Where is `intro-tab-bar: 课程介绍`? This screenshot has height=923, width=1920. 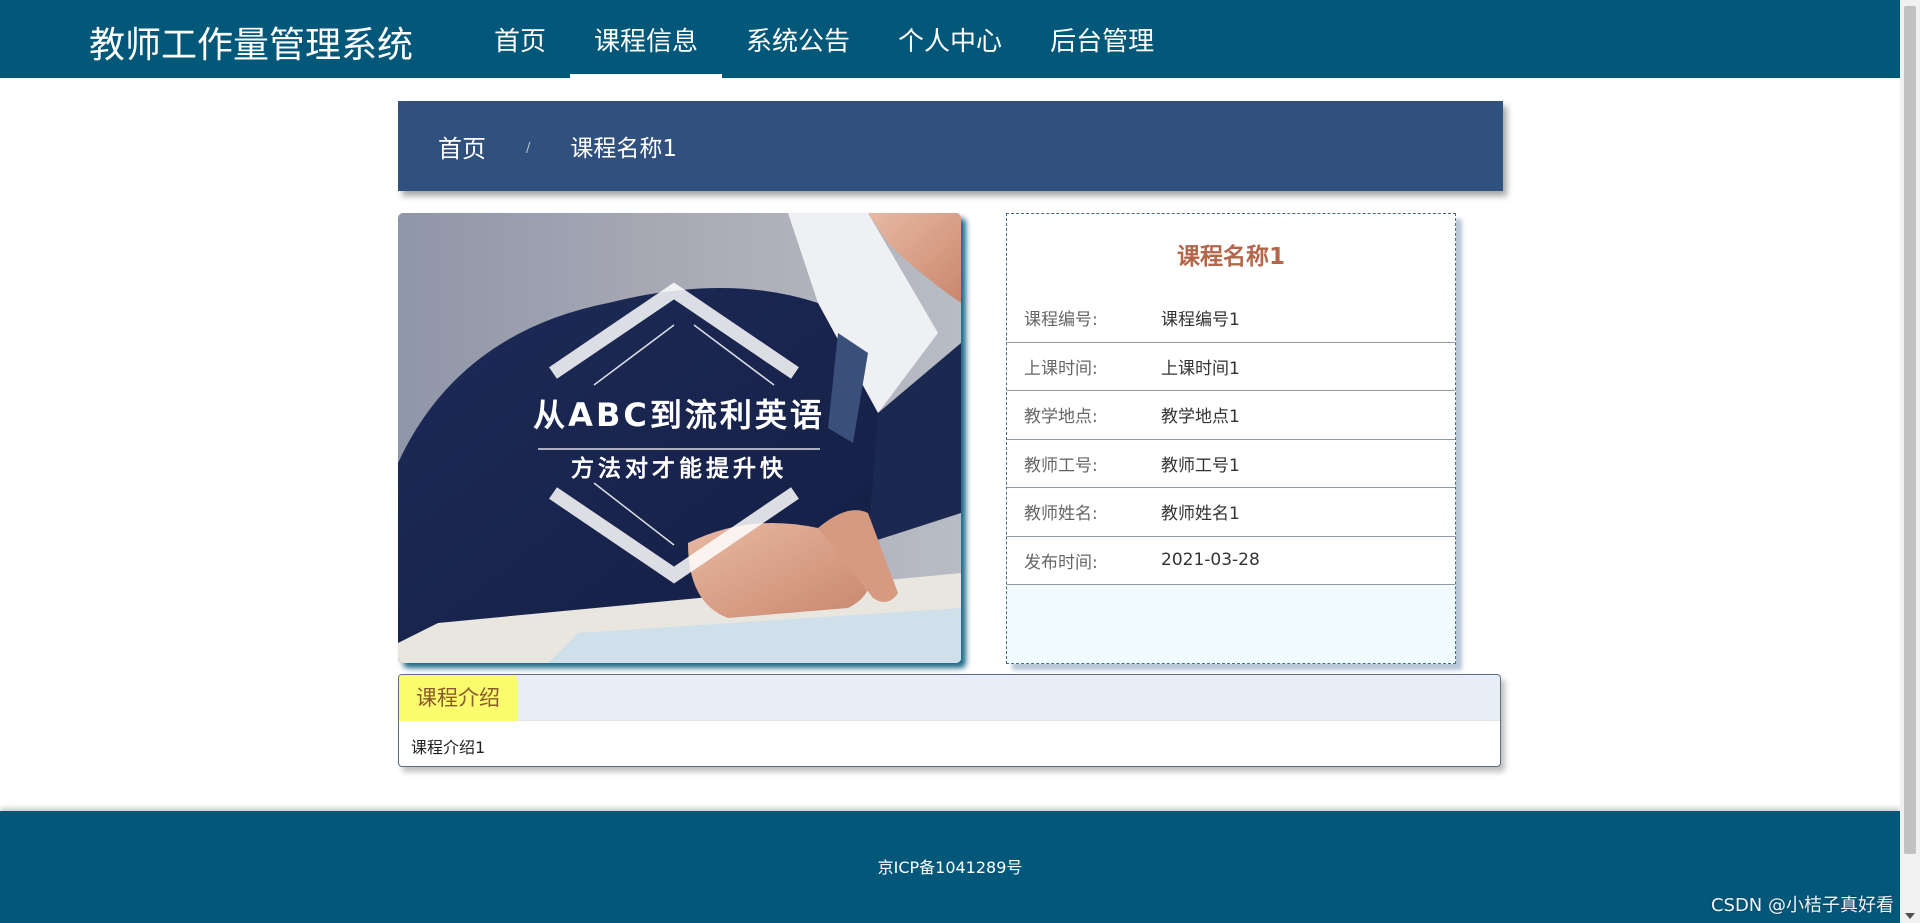 intro-tab-bar: 课程介绍 is located at coordinates (949, 698).